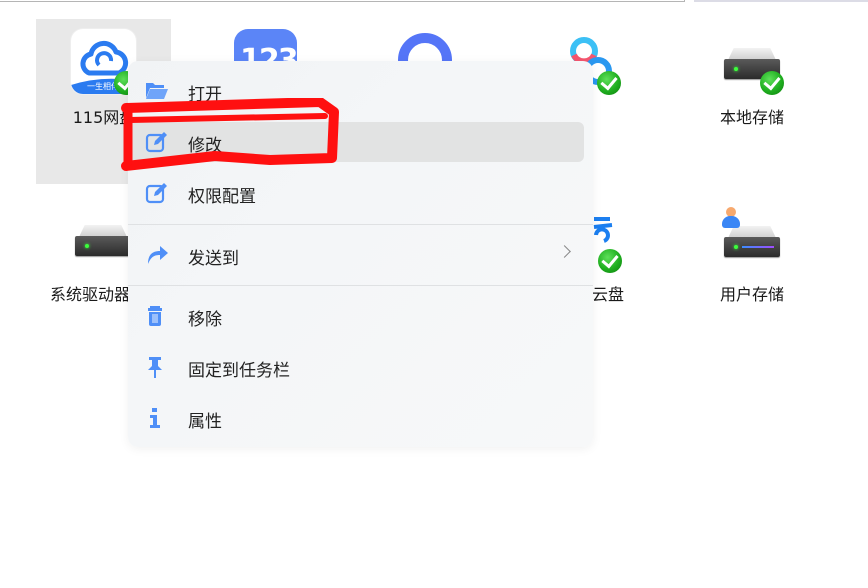 The height and width of the screenshot is (588, 868). What do you see at coordinates (781, 1) in the screenshot?
I see `search-box-edge` at bounding box center [781, 1].